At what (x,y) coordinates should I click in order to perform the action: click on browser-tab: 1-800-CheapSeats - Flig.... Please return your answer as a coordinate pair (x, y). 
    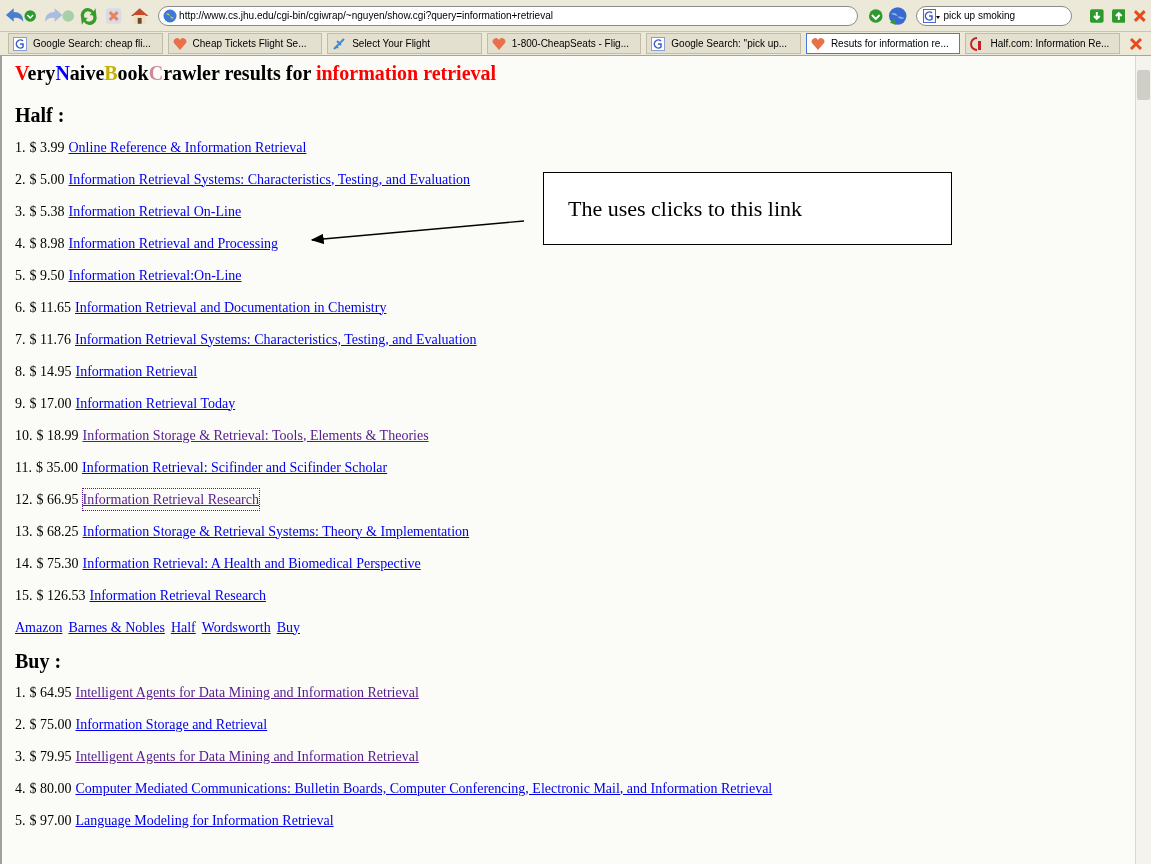
    Looking at the image, I should click on (564, 43).